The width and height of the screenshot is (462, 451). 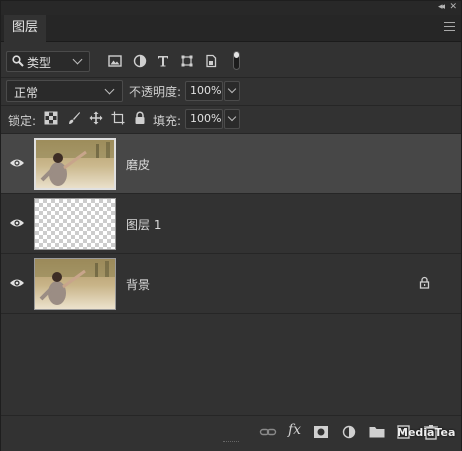 I want to click on watermark-text: MediaTea, so click(x=426, y=432).